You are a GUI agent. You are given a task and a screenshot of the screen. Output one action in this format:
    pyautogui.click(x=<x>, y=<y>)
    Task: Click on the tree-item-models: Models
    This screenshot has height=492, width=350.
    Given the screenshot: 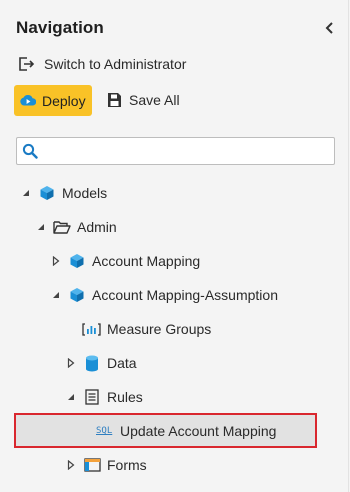 What is the action you would take?
    pyautogui.click(x=64, y=193)
    